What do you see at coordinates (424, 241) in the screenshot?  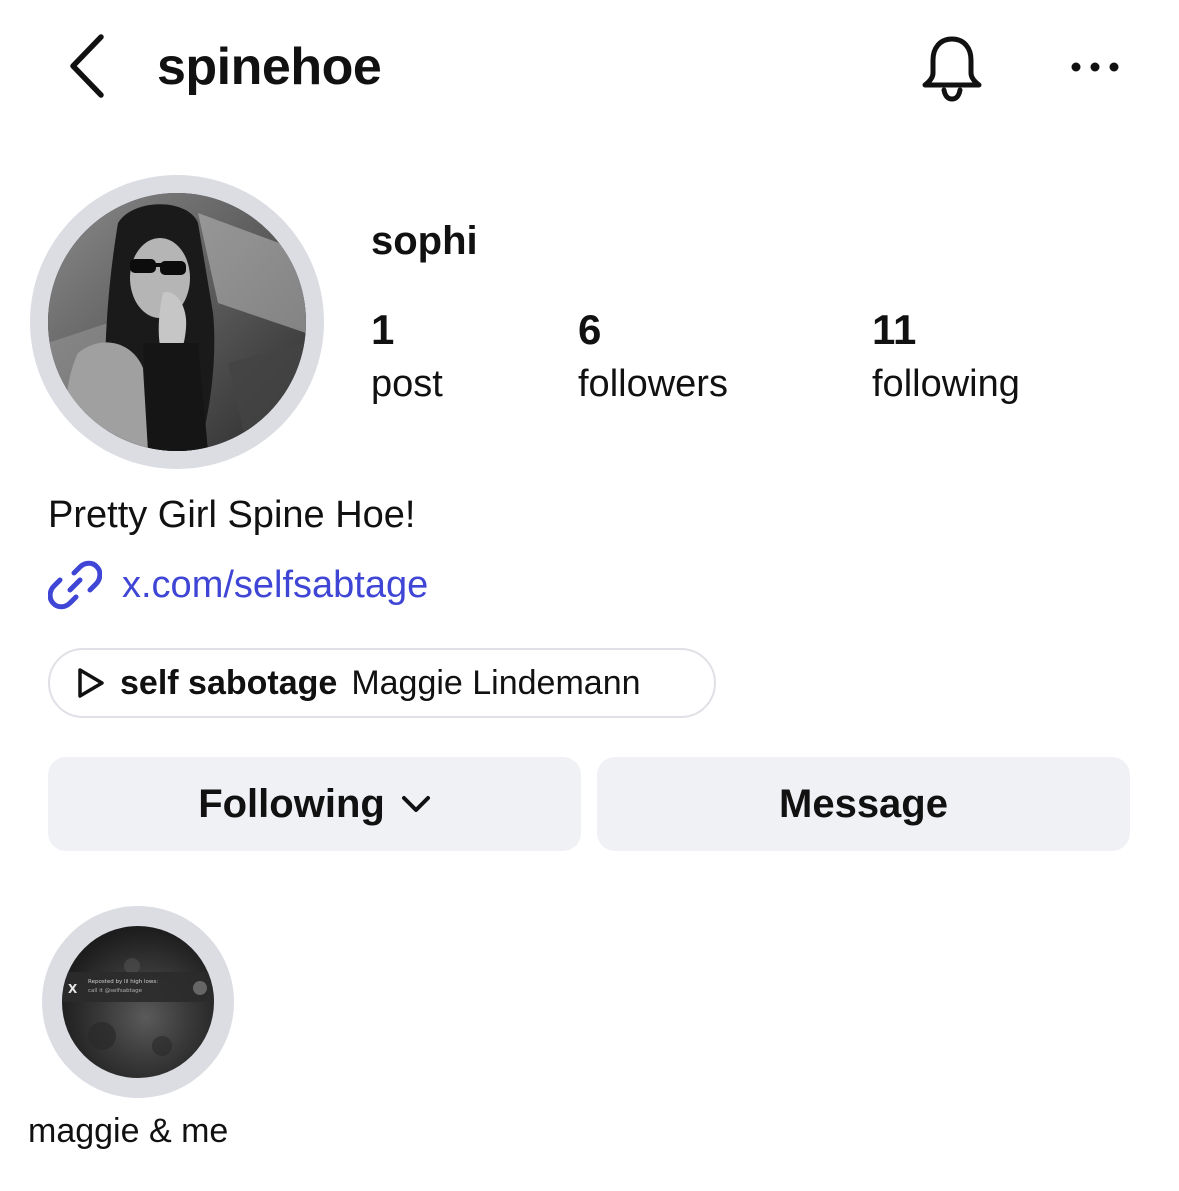 I see `display-name: sophi` at bounding box center [424, 241].